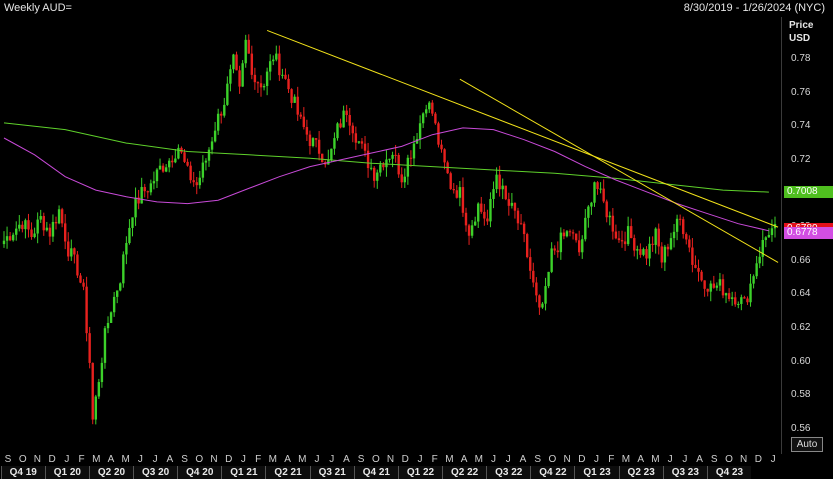  Describe the element at coordinates (552, 472) in the screenshot. I see `quarter-label: Q4 22` at that location.